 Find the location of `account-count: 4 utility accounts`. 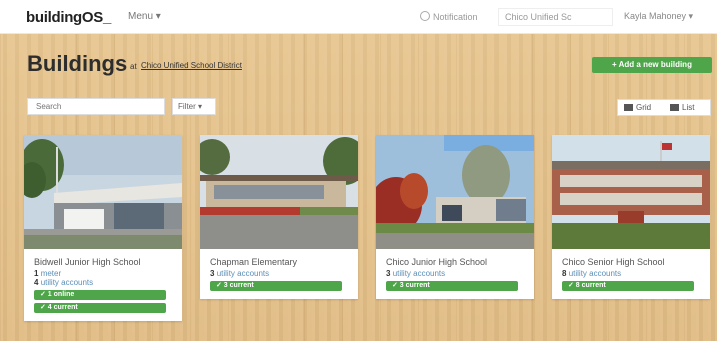

account-count: 4 utility accounts is located at coordinates (64, 282).